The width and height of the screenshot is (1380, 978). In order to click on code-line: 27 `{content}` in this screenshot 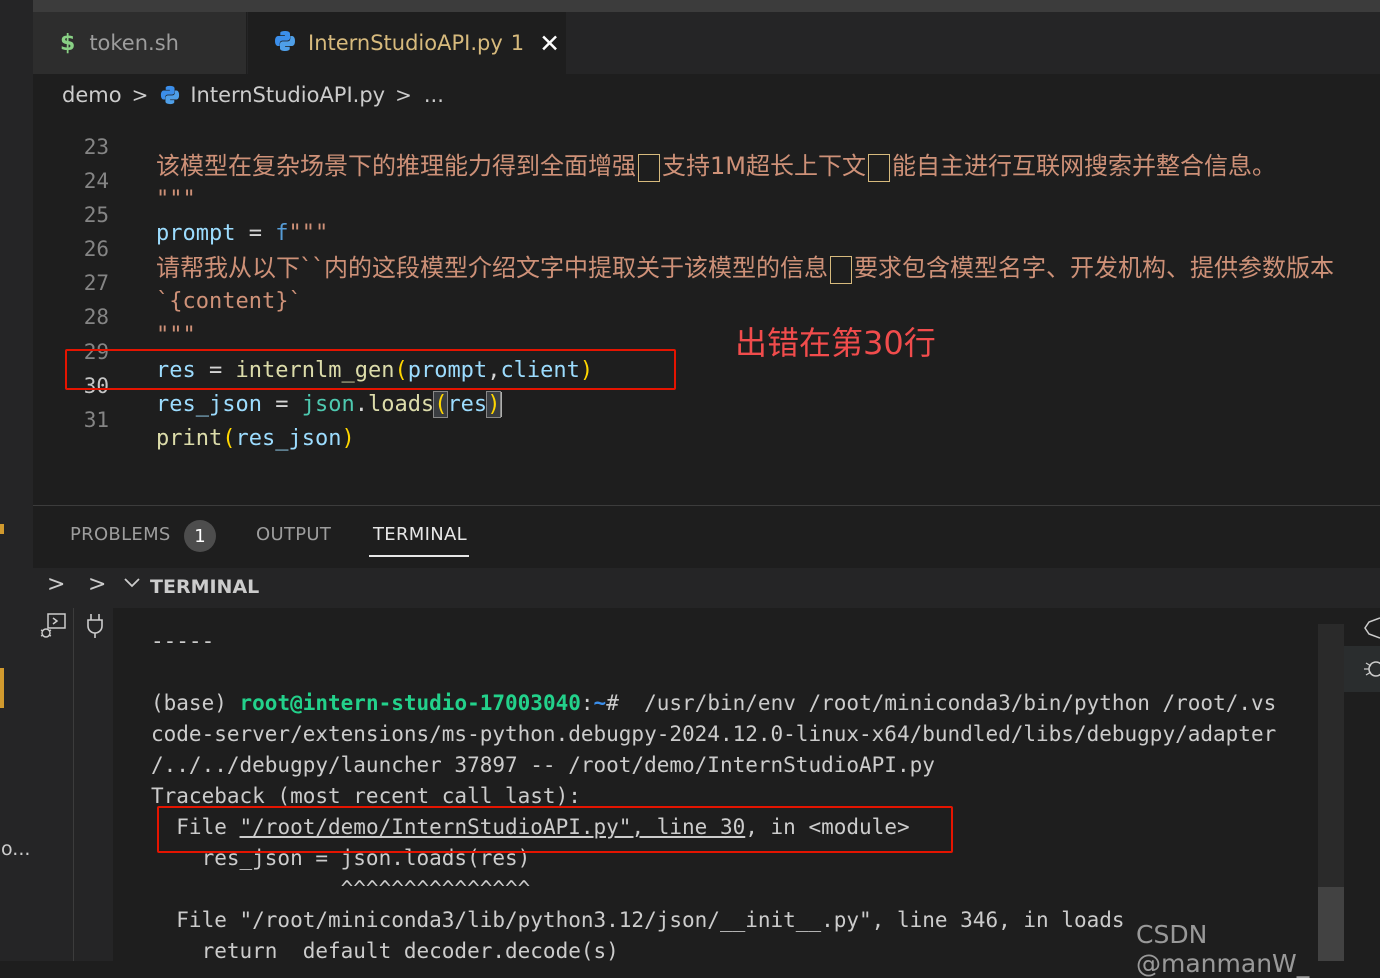, I will do `click(706, 280)`.